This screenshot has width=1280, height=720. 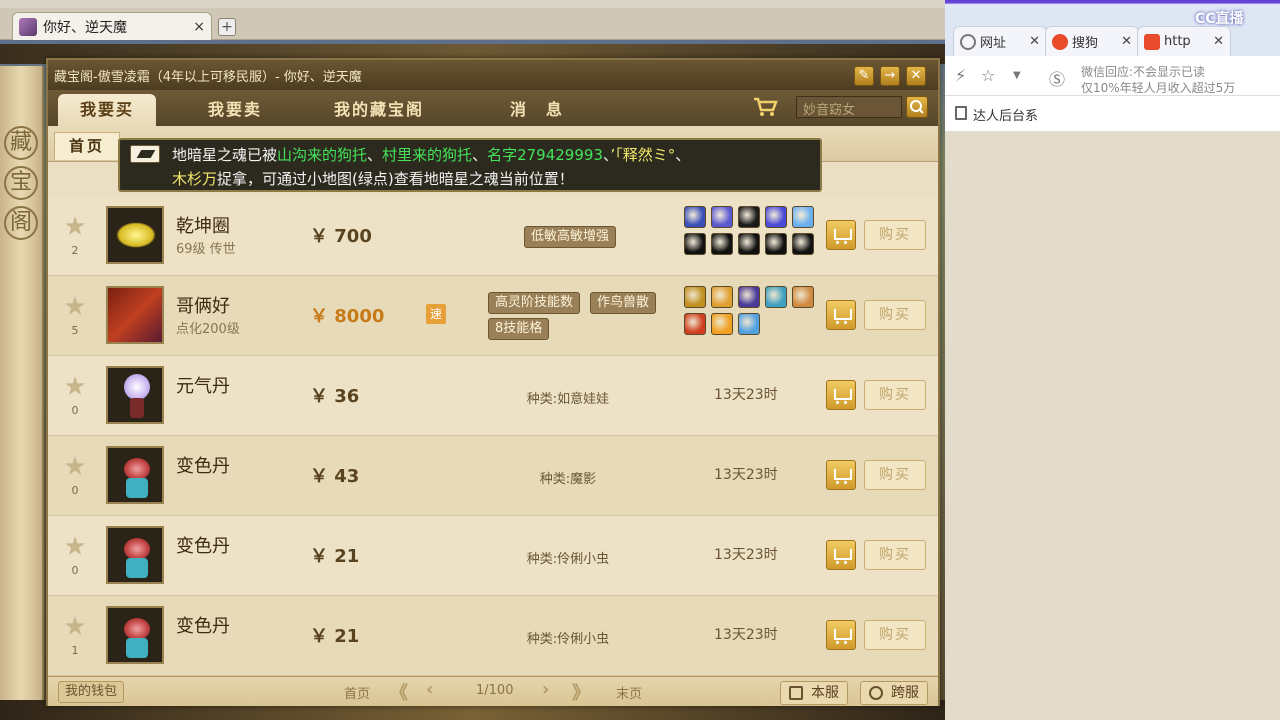 I want to click on host-tab-game: 你好、逆天魔 ×, so click(x=112, y=26).